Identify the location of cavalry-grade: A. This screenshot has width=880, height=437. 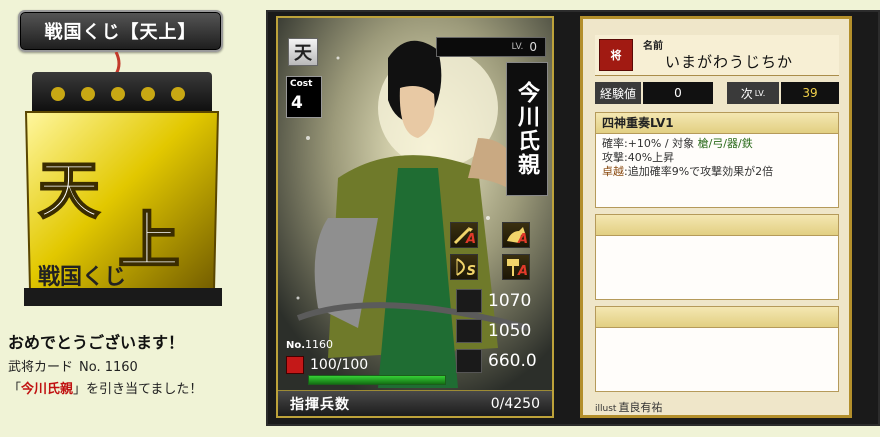
(522, 239).